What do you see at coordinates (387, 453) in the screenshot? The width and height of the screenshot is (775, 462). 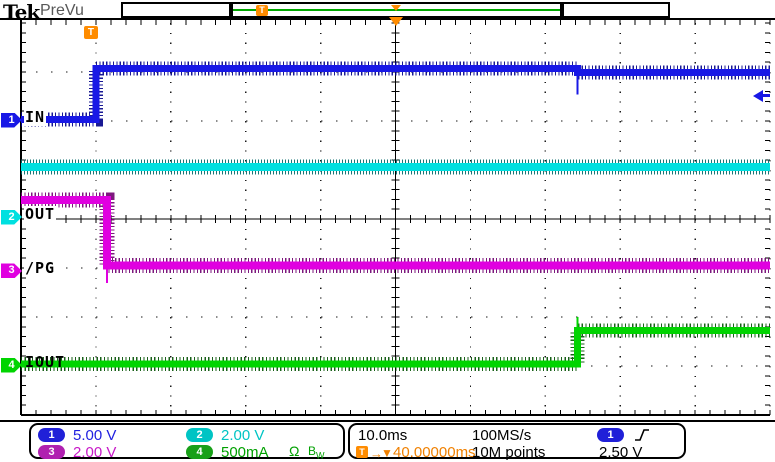 I see `trigger-delay-marker: ▼` at bounding box center [387, 453].